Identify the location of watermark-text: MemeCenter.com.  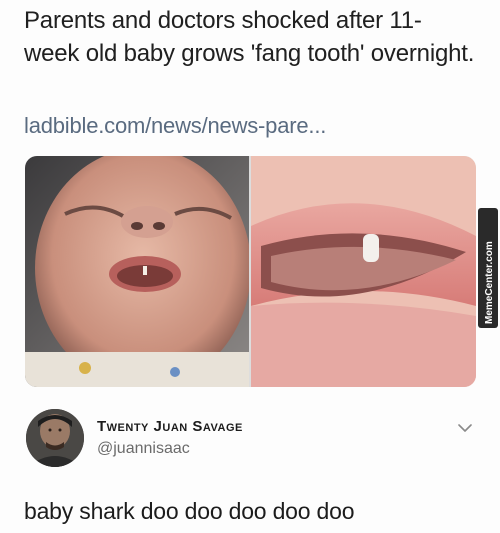
(489, 282).